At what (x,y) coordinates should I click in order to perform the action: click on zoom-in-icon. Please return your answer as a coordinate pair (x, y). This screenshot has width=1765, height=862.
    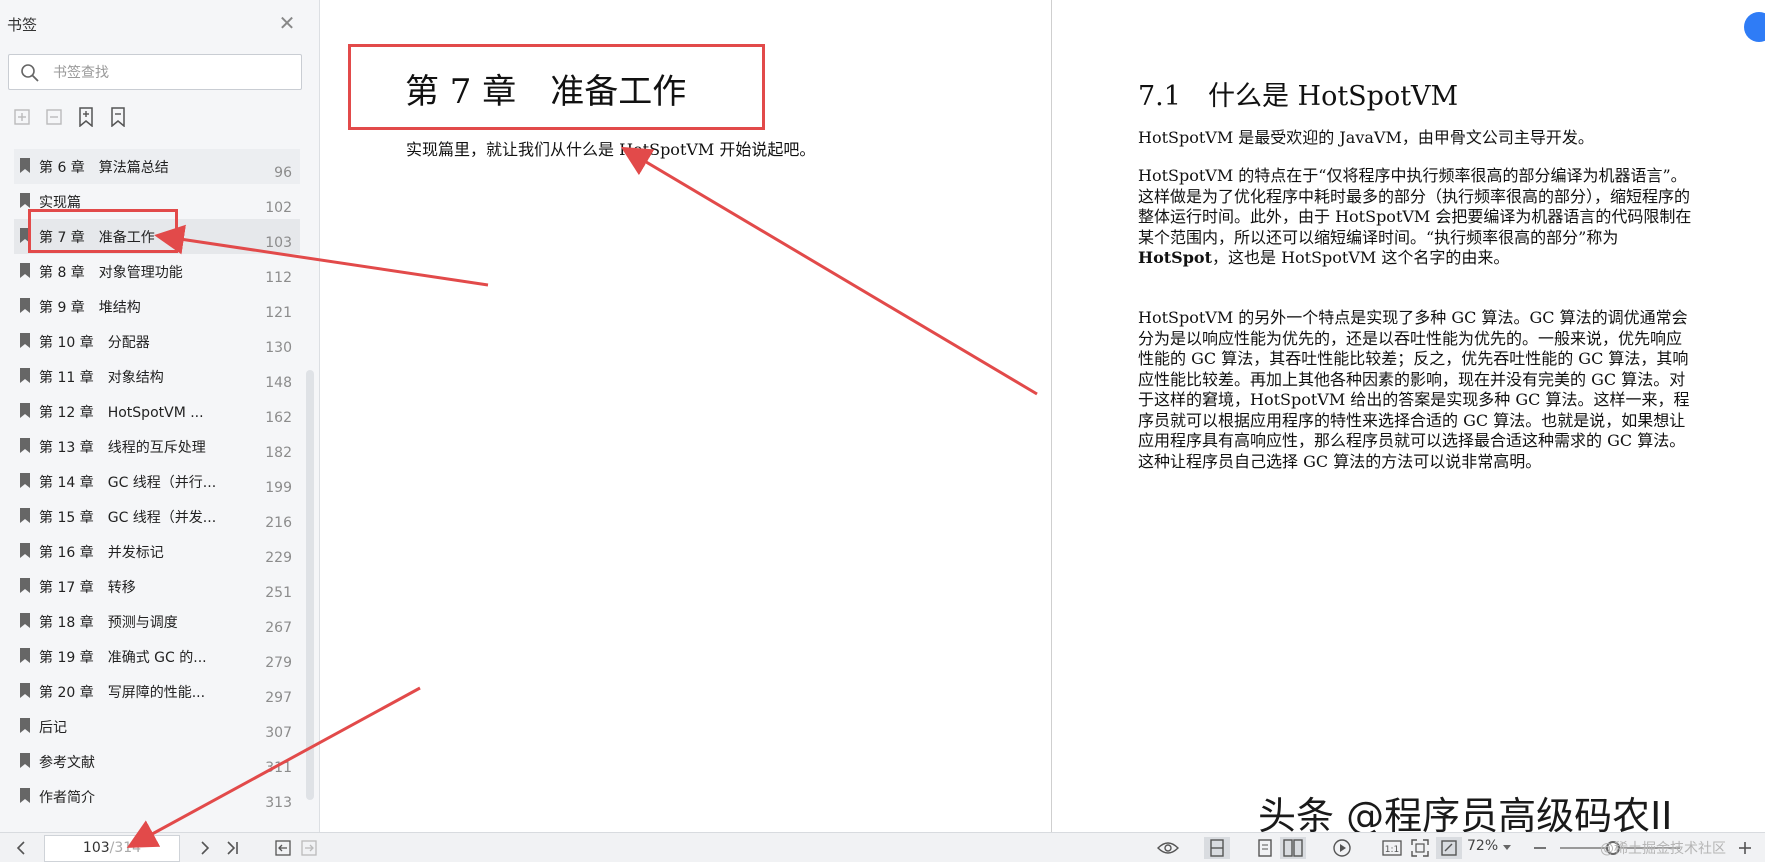
    Looking at the image, I should click on (1745, 848).